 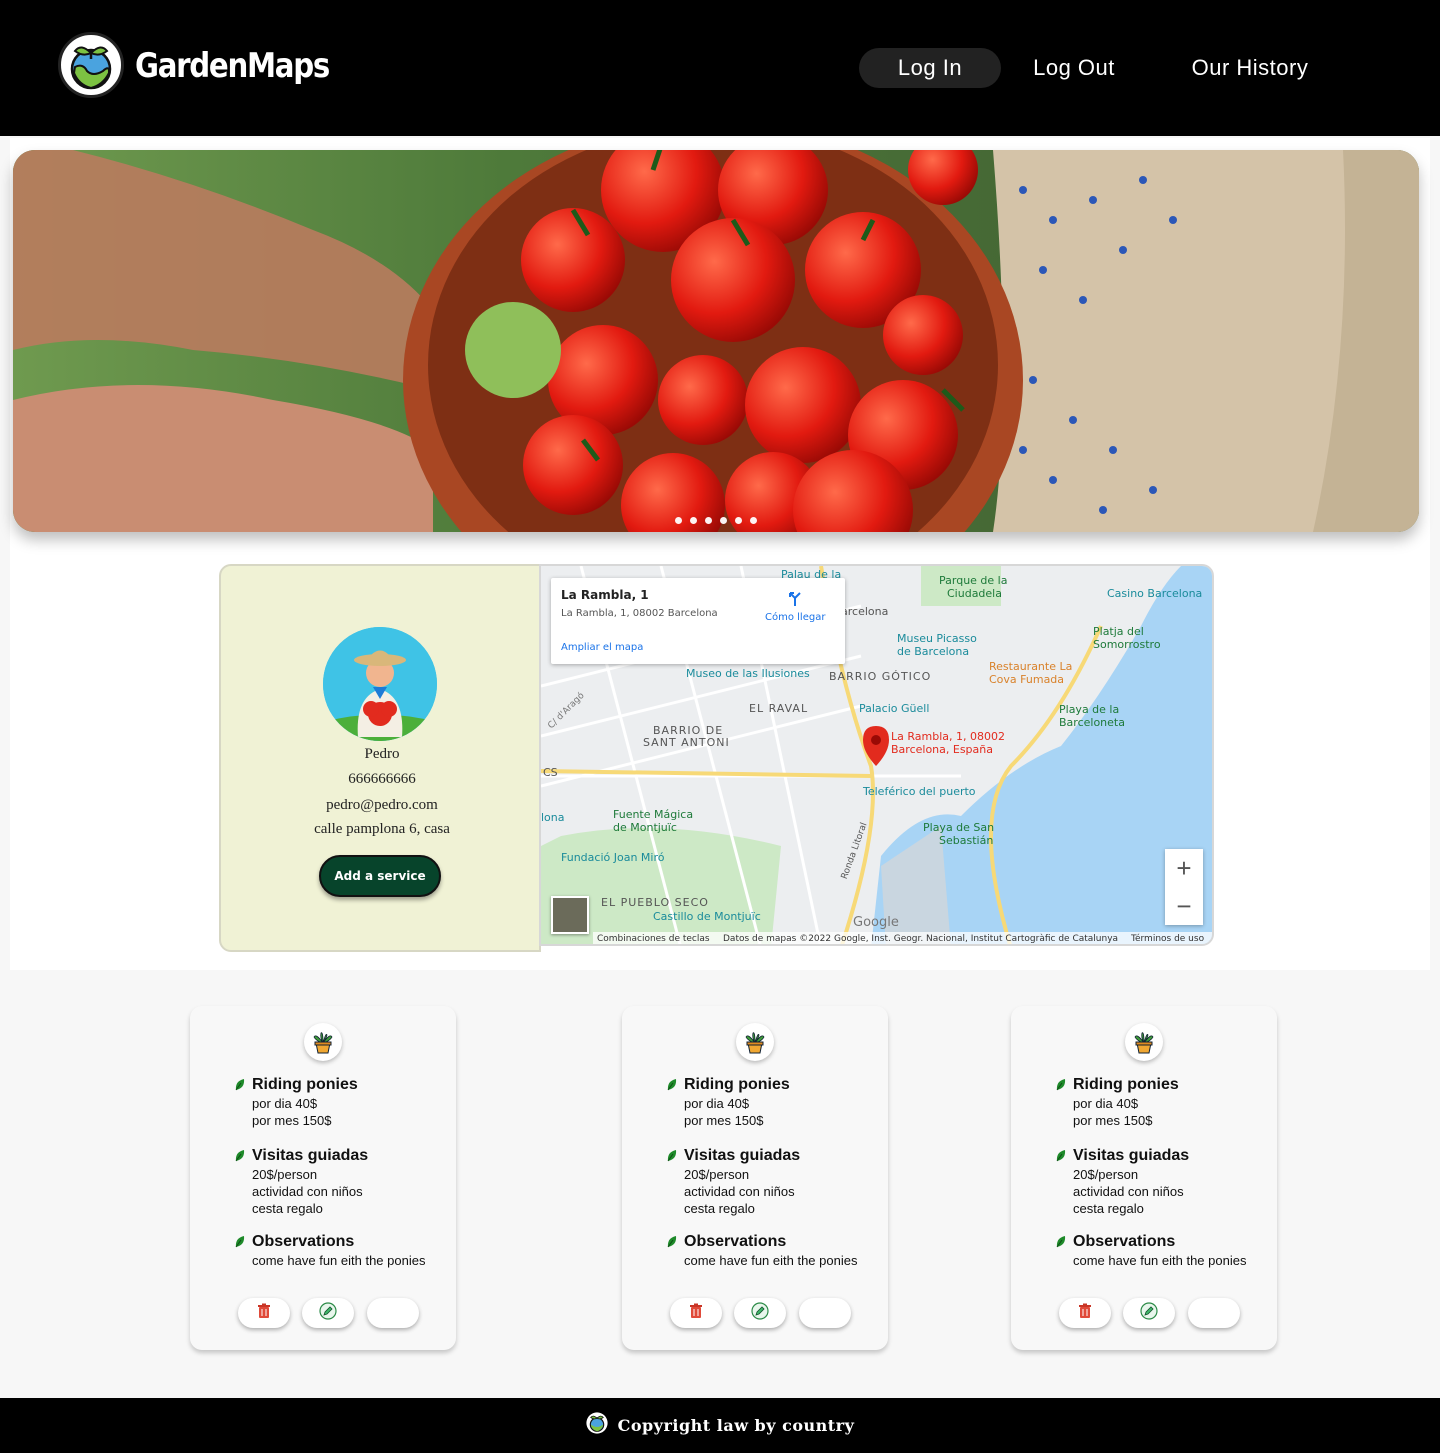 What do you see at coordinates (748, 673) in the screenshot?
I see `map-label: Museo de las Ilusiones` at bounding box center [748, 673].